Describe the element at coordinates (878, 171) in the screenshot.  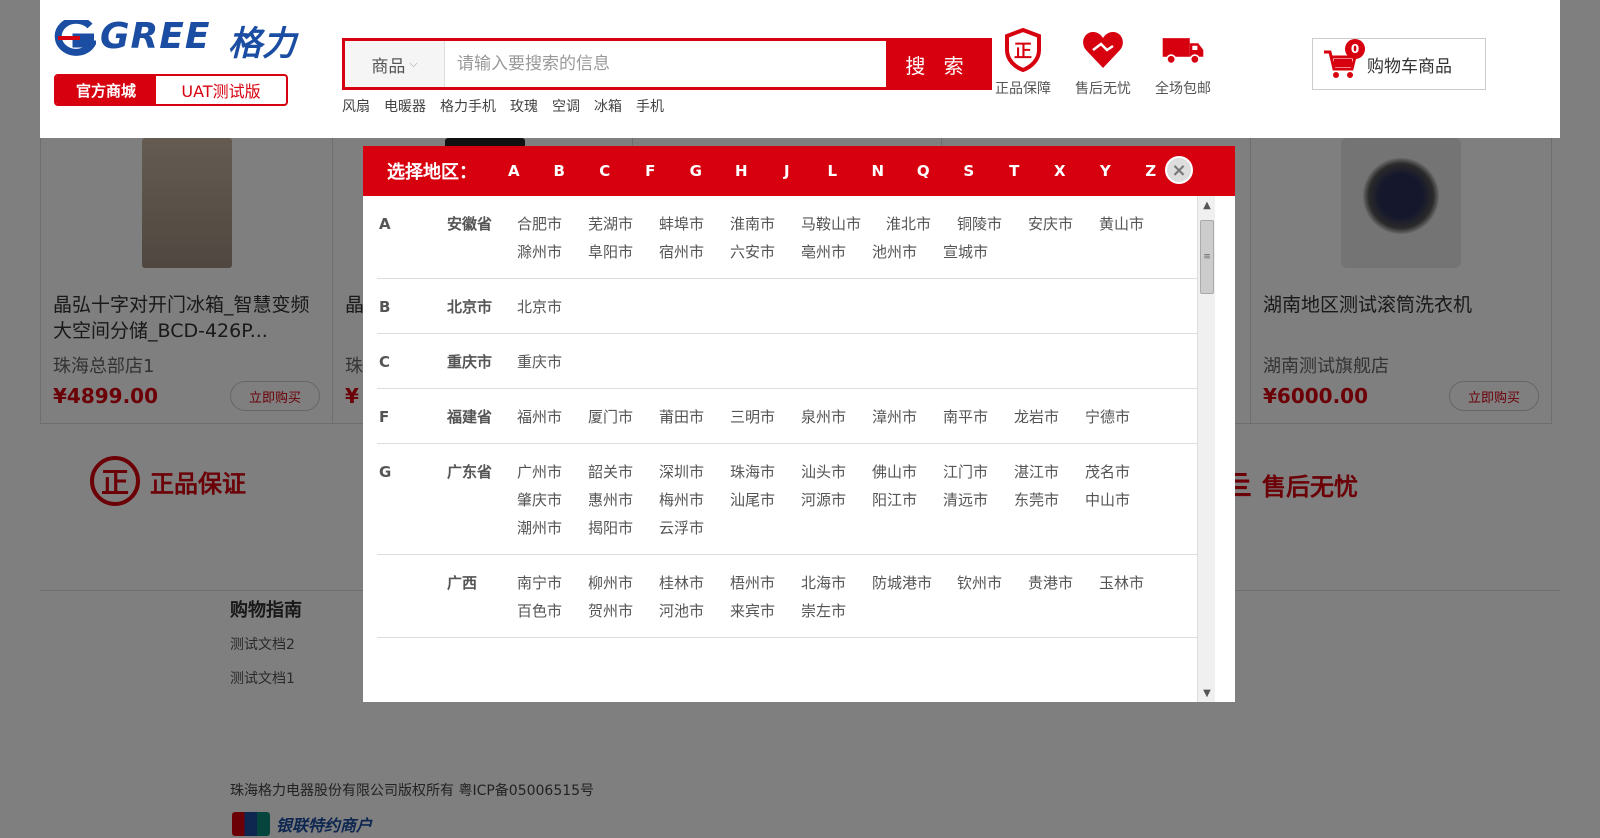
I see `letter-link: N` at that location.